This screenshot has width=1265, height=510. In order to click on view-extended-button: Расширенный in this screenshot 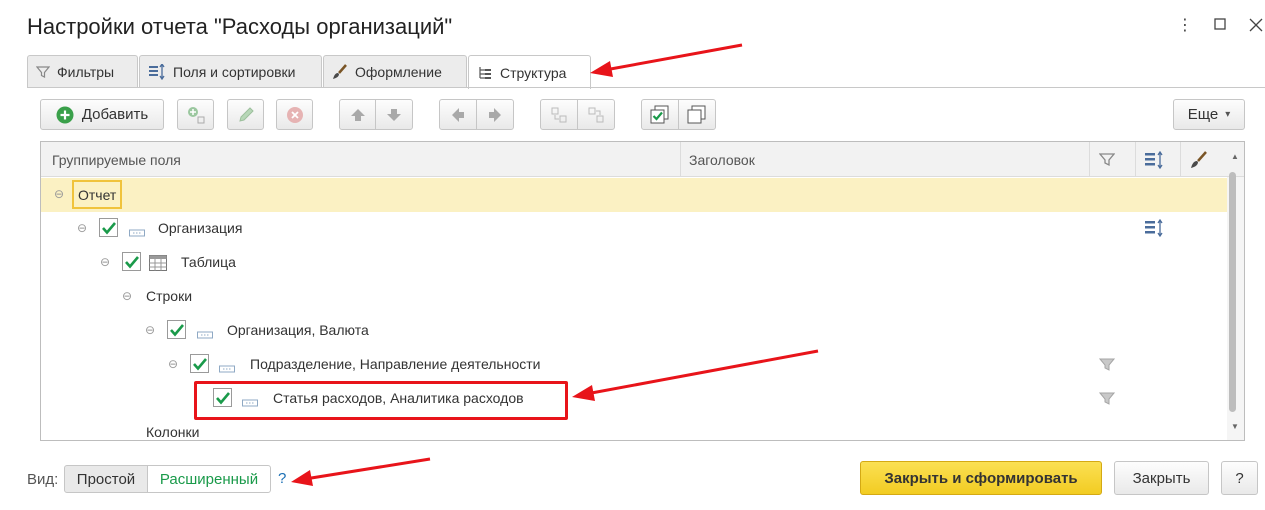, I will do `click(209, 479)`.